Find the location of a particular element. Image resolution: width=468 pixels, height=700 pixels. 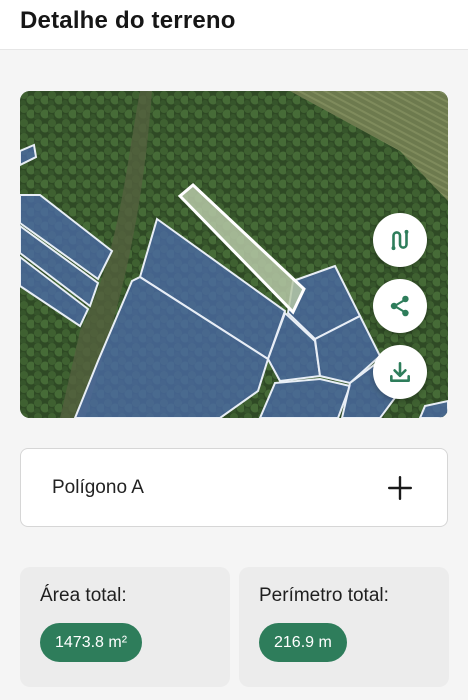

perimeter-title: Perímetro total: is located at coordinates (324, 595).